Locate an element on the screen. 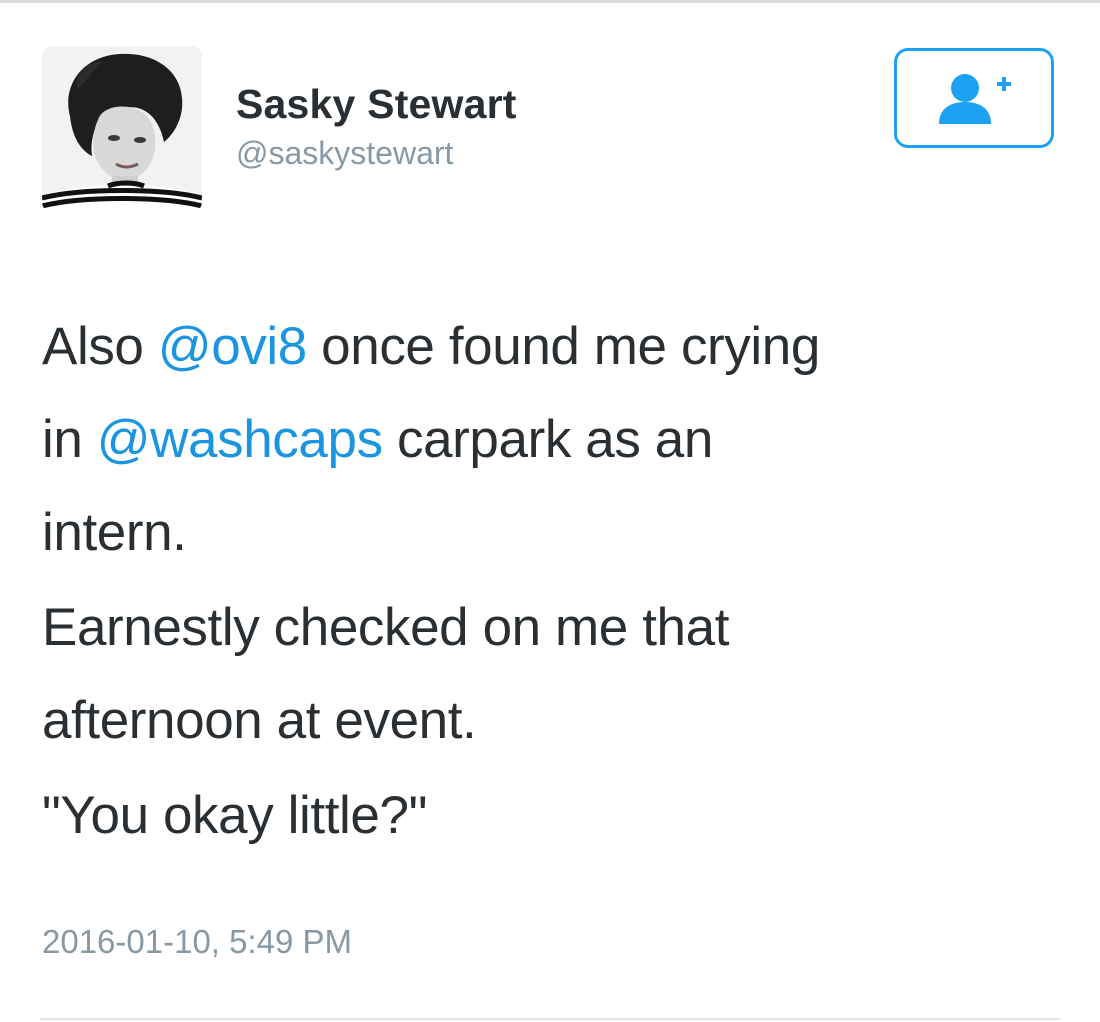 The width and height of the screenshot is (1100, 1022). follow-button is located at coordinates (974, 98).